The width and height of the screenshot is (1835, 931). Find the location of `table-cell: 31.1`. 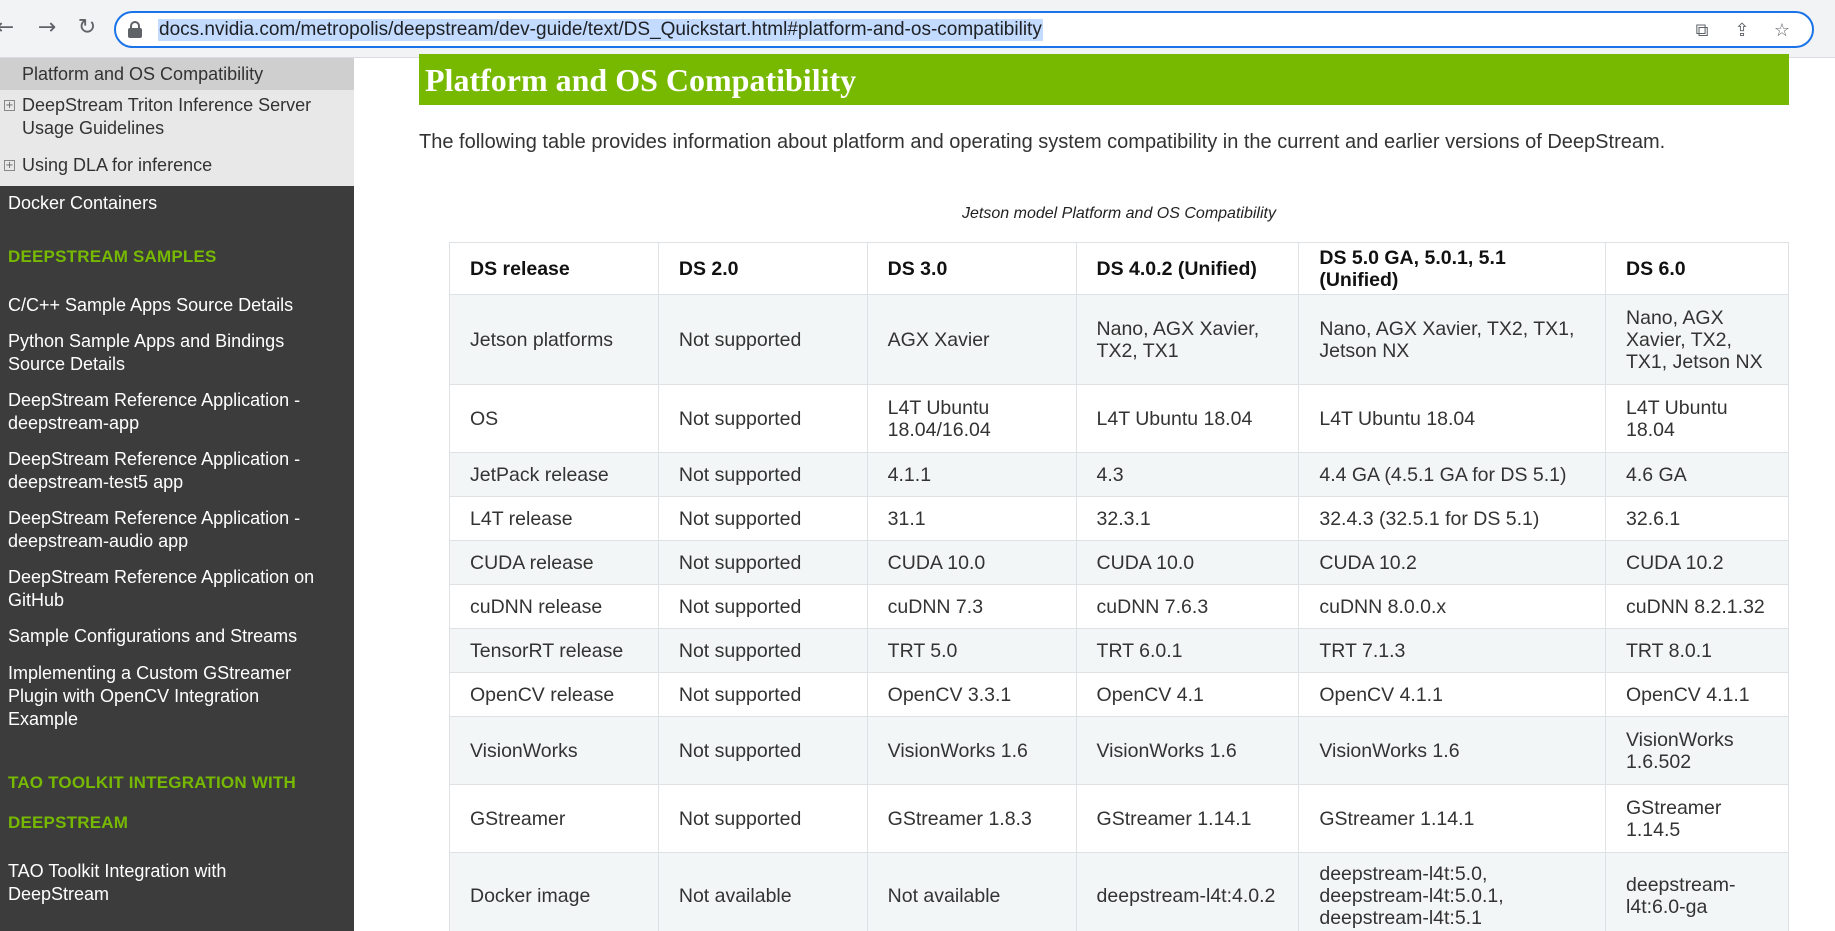

table-cell: 31.1 is located at coordinates (971, 518).